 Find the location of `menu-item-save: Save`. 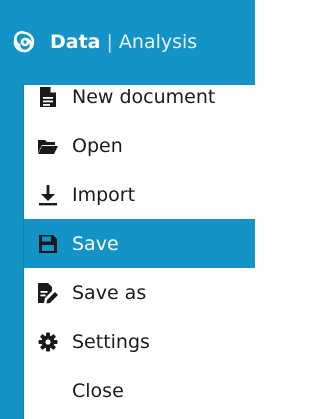

menu-item-save: Save is located at coordinates (139, 243).